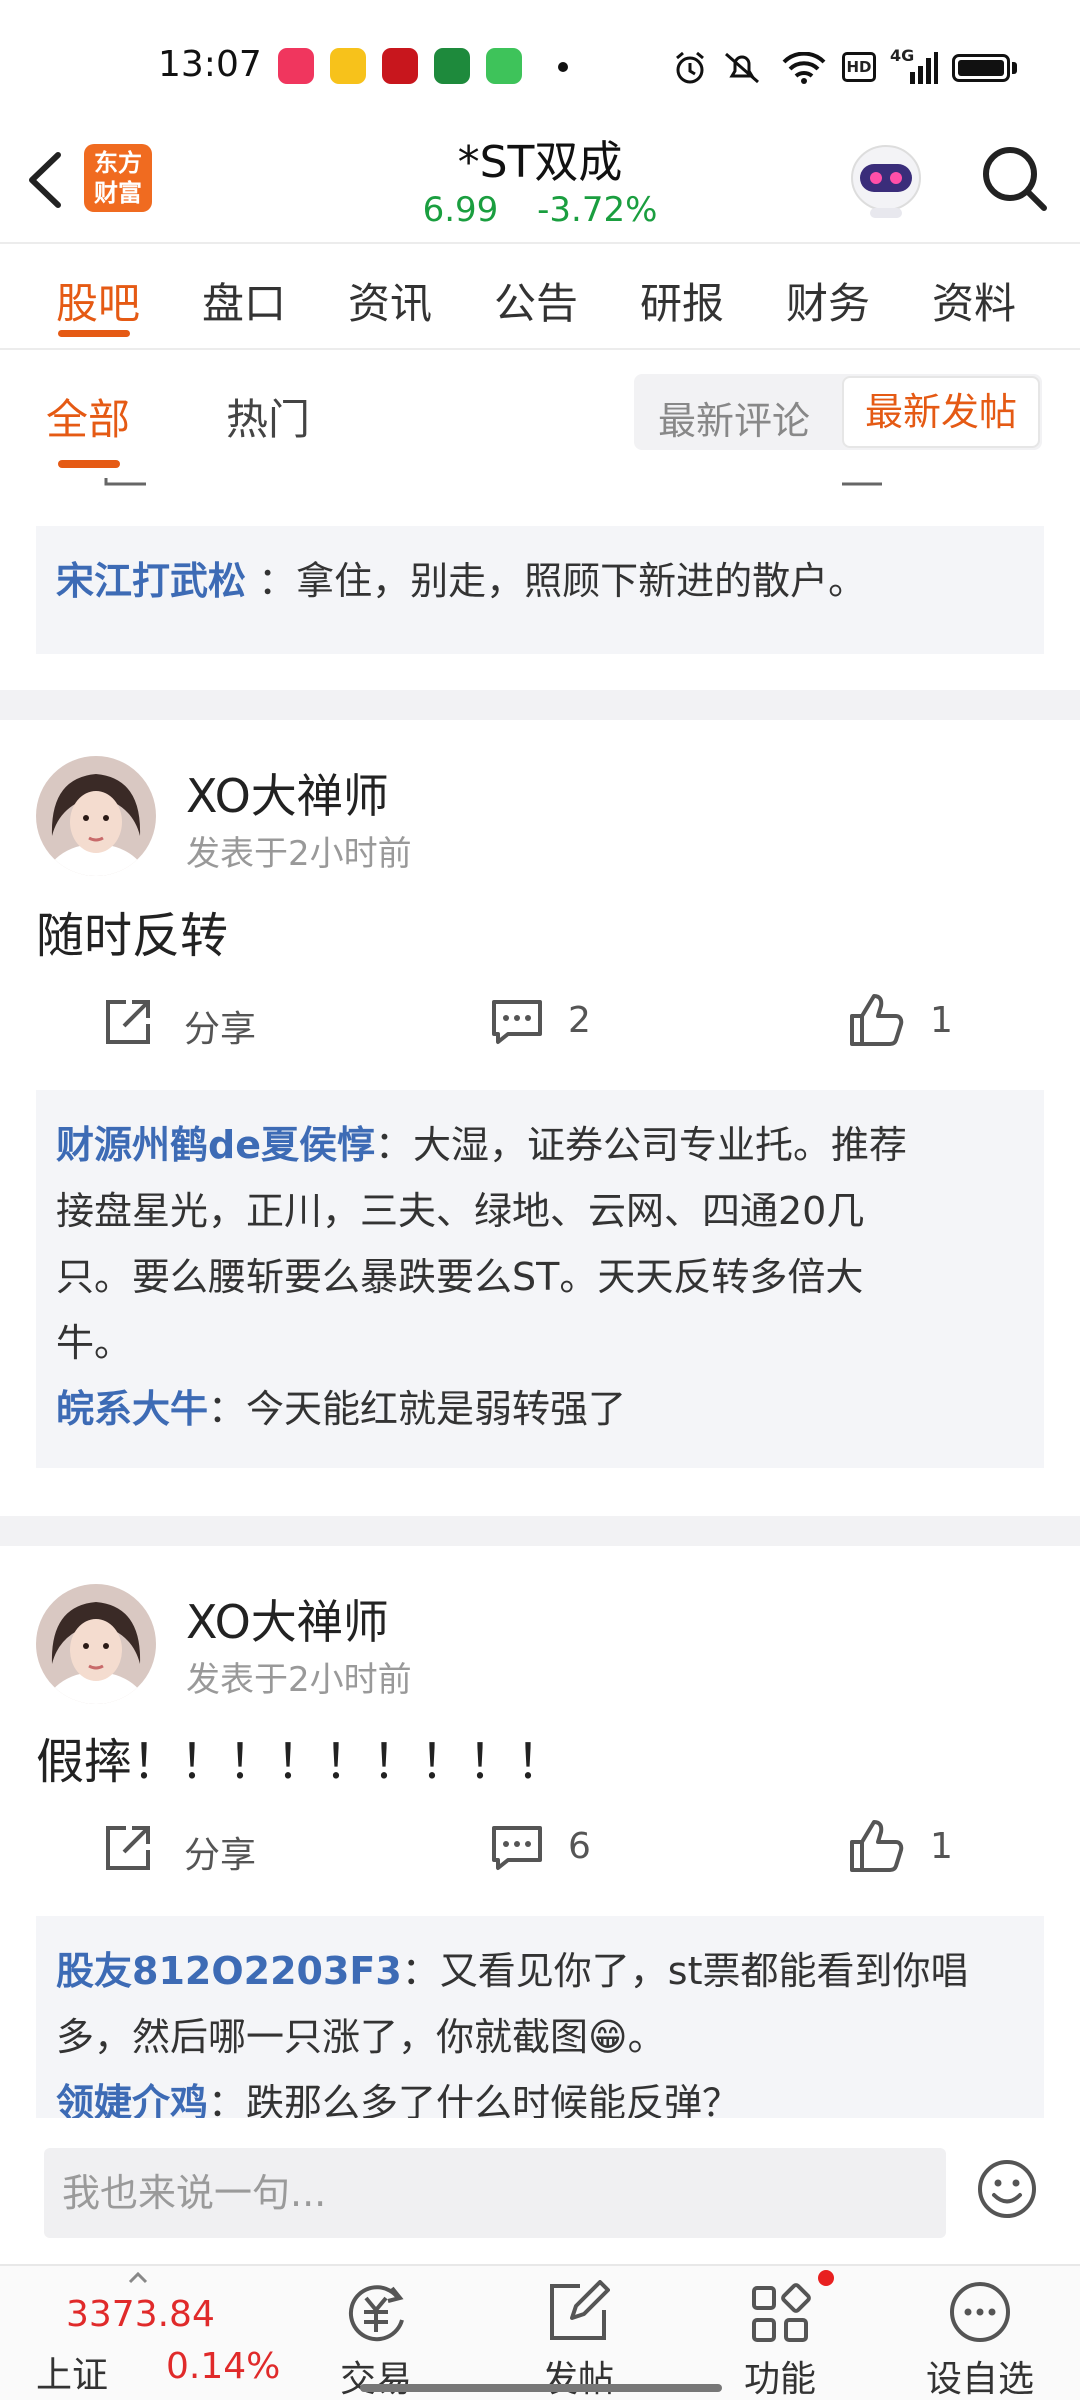 This screenshot has width=1080, height=2402. What do you see at coordinates (210, 64) in the screenshot?
I see `status-time: 13:07` at bounding box center [210, 64].